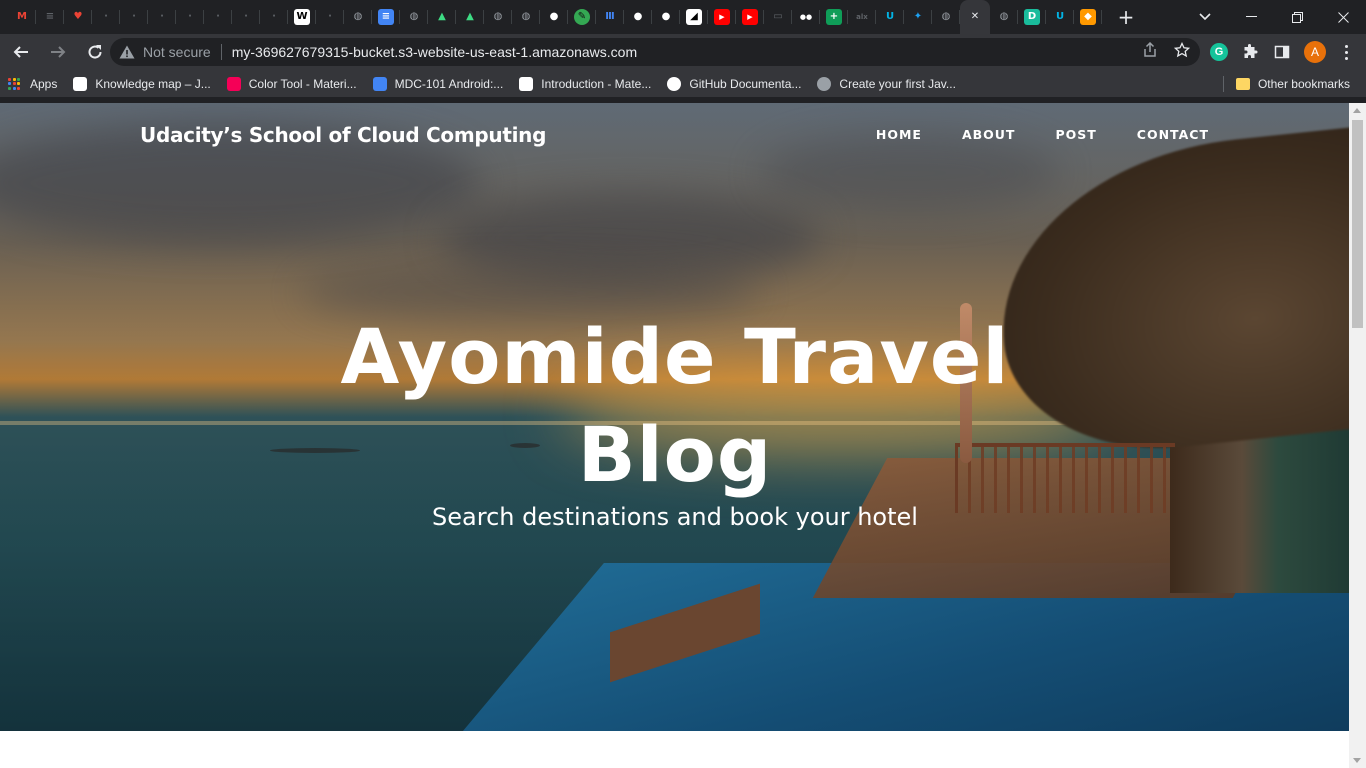 This screenshot has height=768, width=1366. What do you see at coordinates (14, 83) in the screenshot?
I see `apps-grid-icon` at bounding box center [14, 83].